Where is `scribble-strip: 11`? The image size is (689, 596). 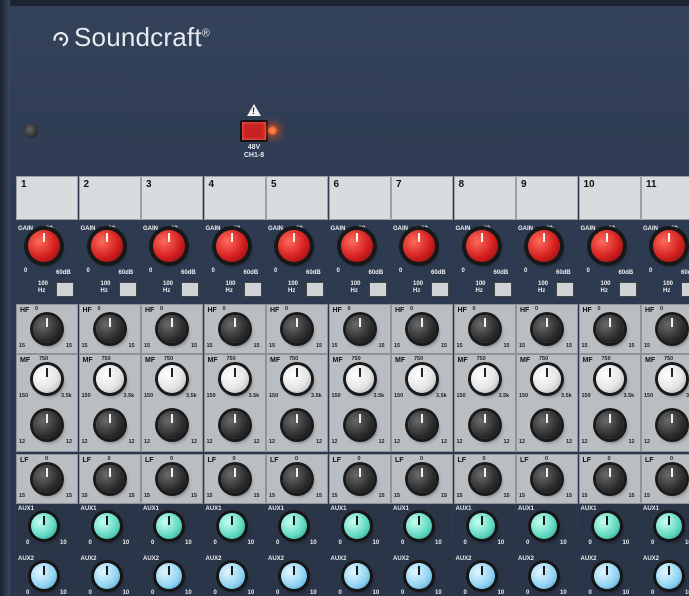 scribble-strip: 11 is located at coordinates (665, 198).